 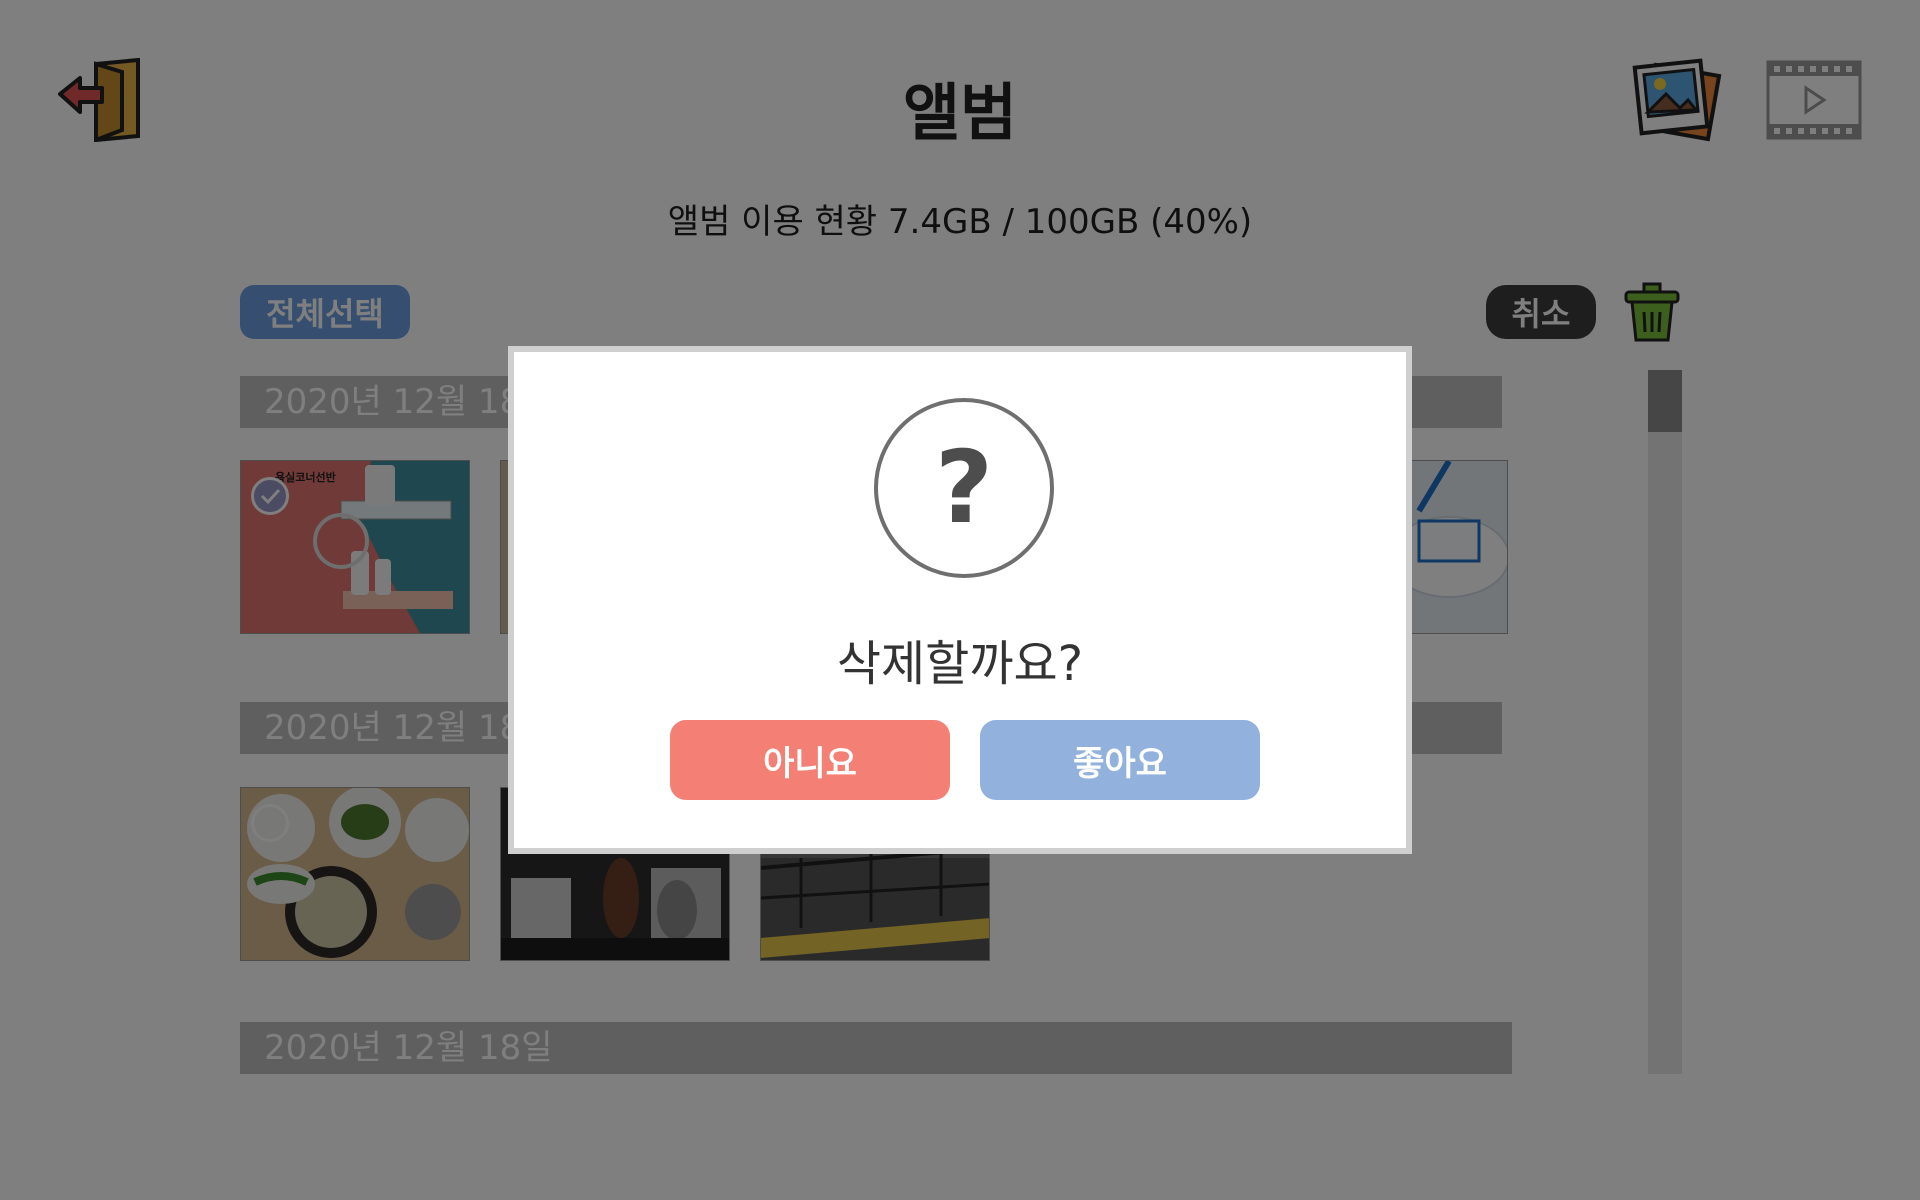 I want to click on yes-button: 좋아요, so click(x=1120, y=760).